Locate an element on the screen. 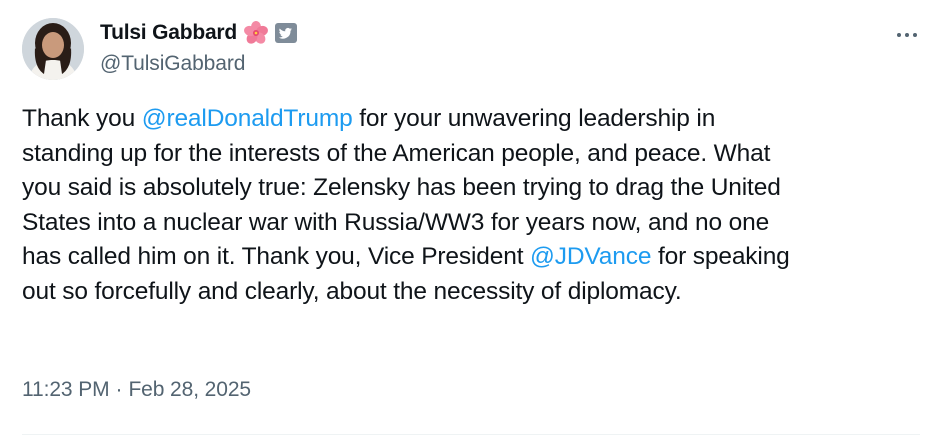 This screenshot has width=942, height=440. government-badge-icon is located at coordinates (286, 33).